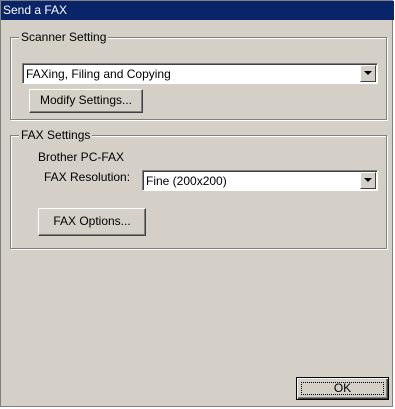 This screenshot has width=395, height=409. Describe the element at coordinates (186, 181) in the screenshot. I see `fax-resolution-value: Fine (200x200)` at that location.